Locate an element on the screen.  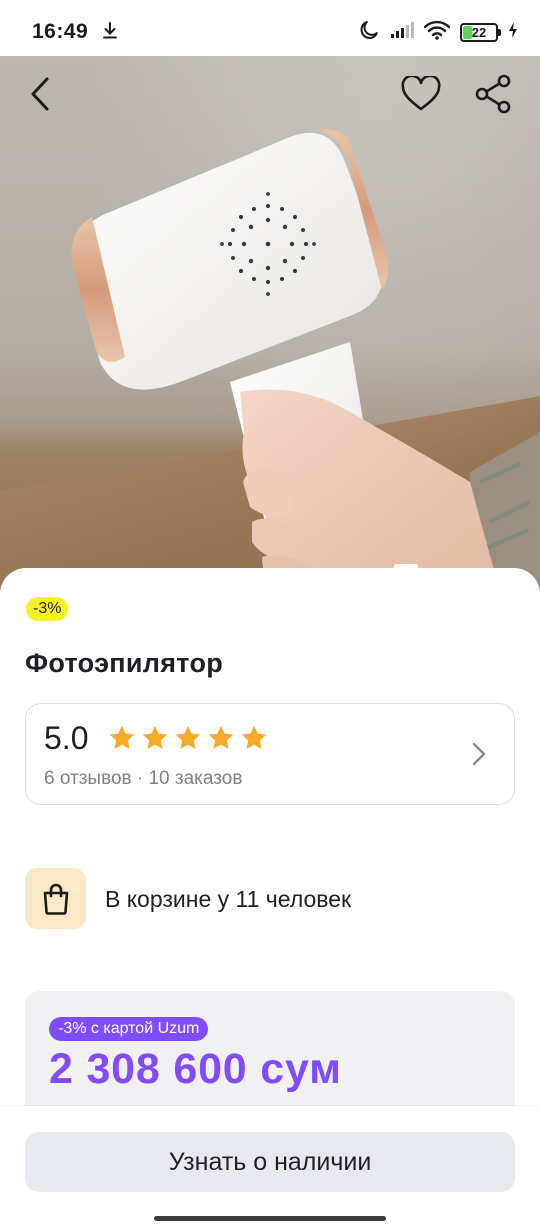
download-icon is located at coordinates (110, 33).